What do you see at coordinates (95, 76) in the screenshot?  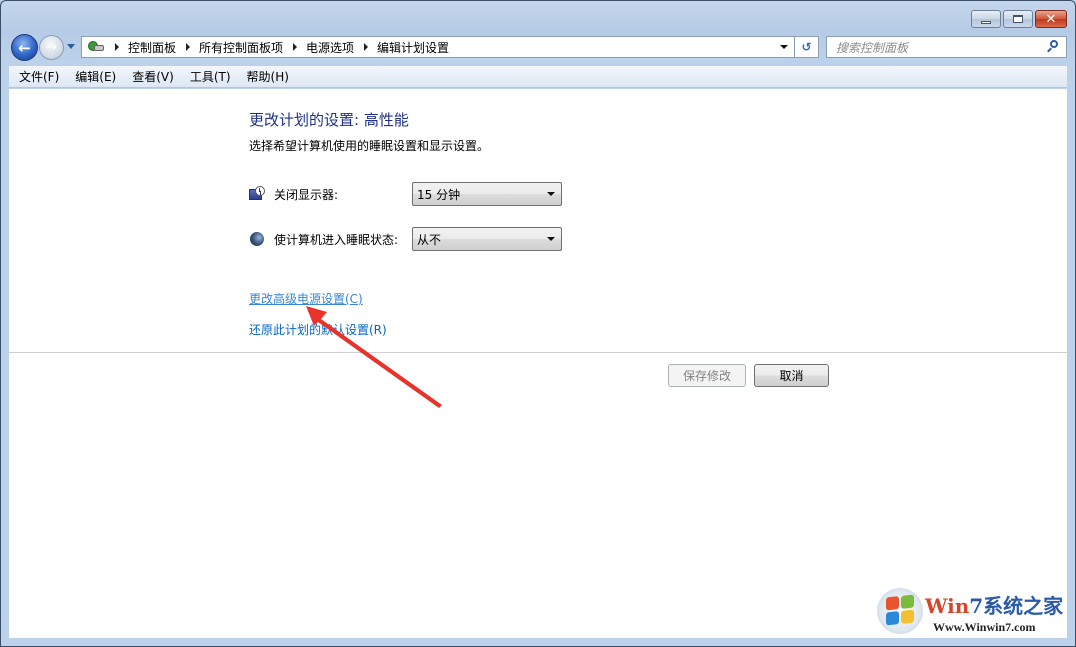 I see `menu-edit: 编辑(E)` at bounding box center [95, 76].